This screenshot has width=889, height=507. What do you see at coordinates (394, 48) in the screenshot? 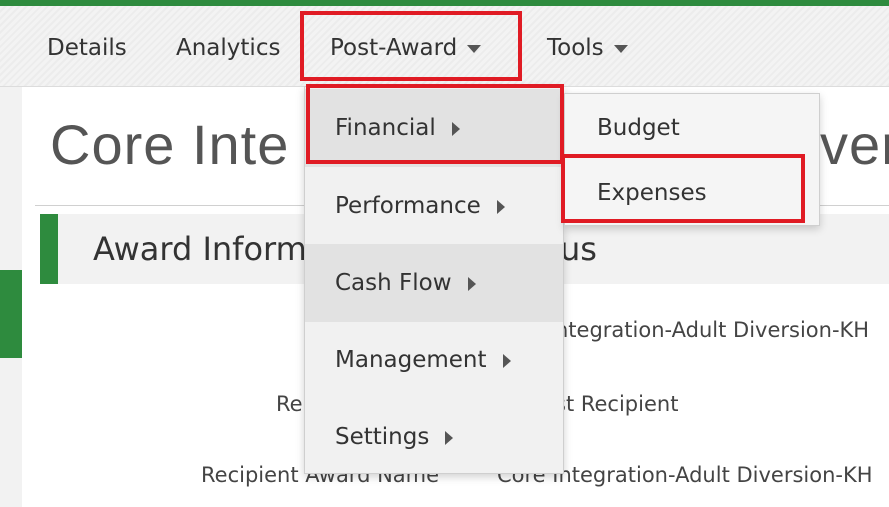
I see `nav-post-award-label: Post-Award` at bounding box center [394, 48].